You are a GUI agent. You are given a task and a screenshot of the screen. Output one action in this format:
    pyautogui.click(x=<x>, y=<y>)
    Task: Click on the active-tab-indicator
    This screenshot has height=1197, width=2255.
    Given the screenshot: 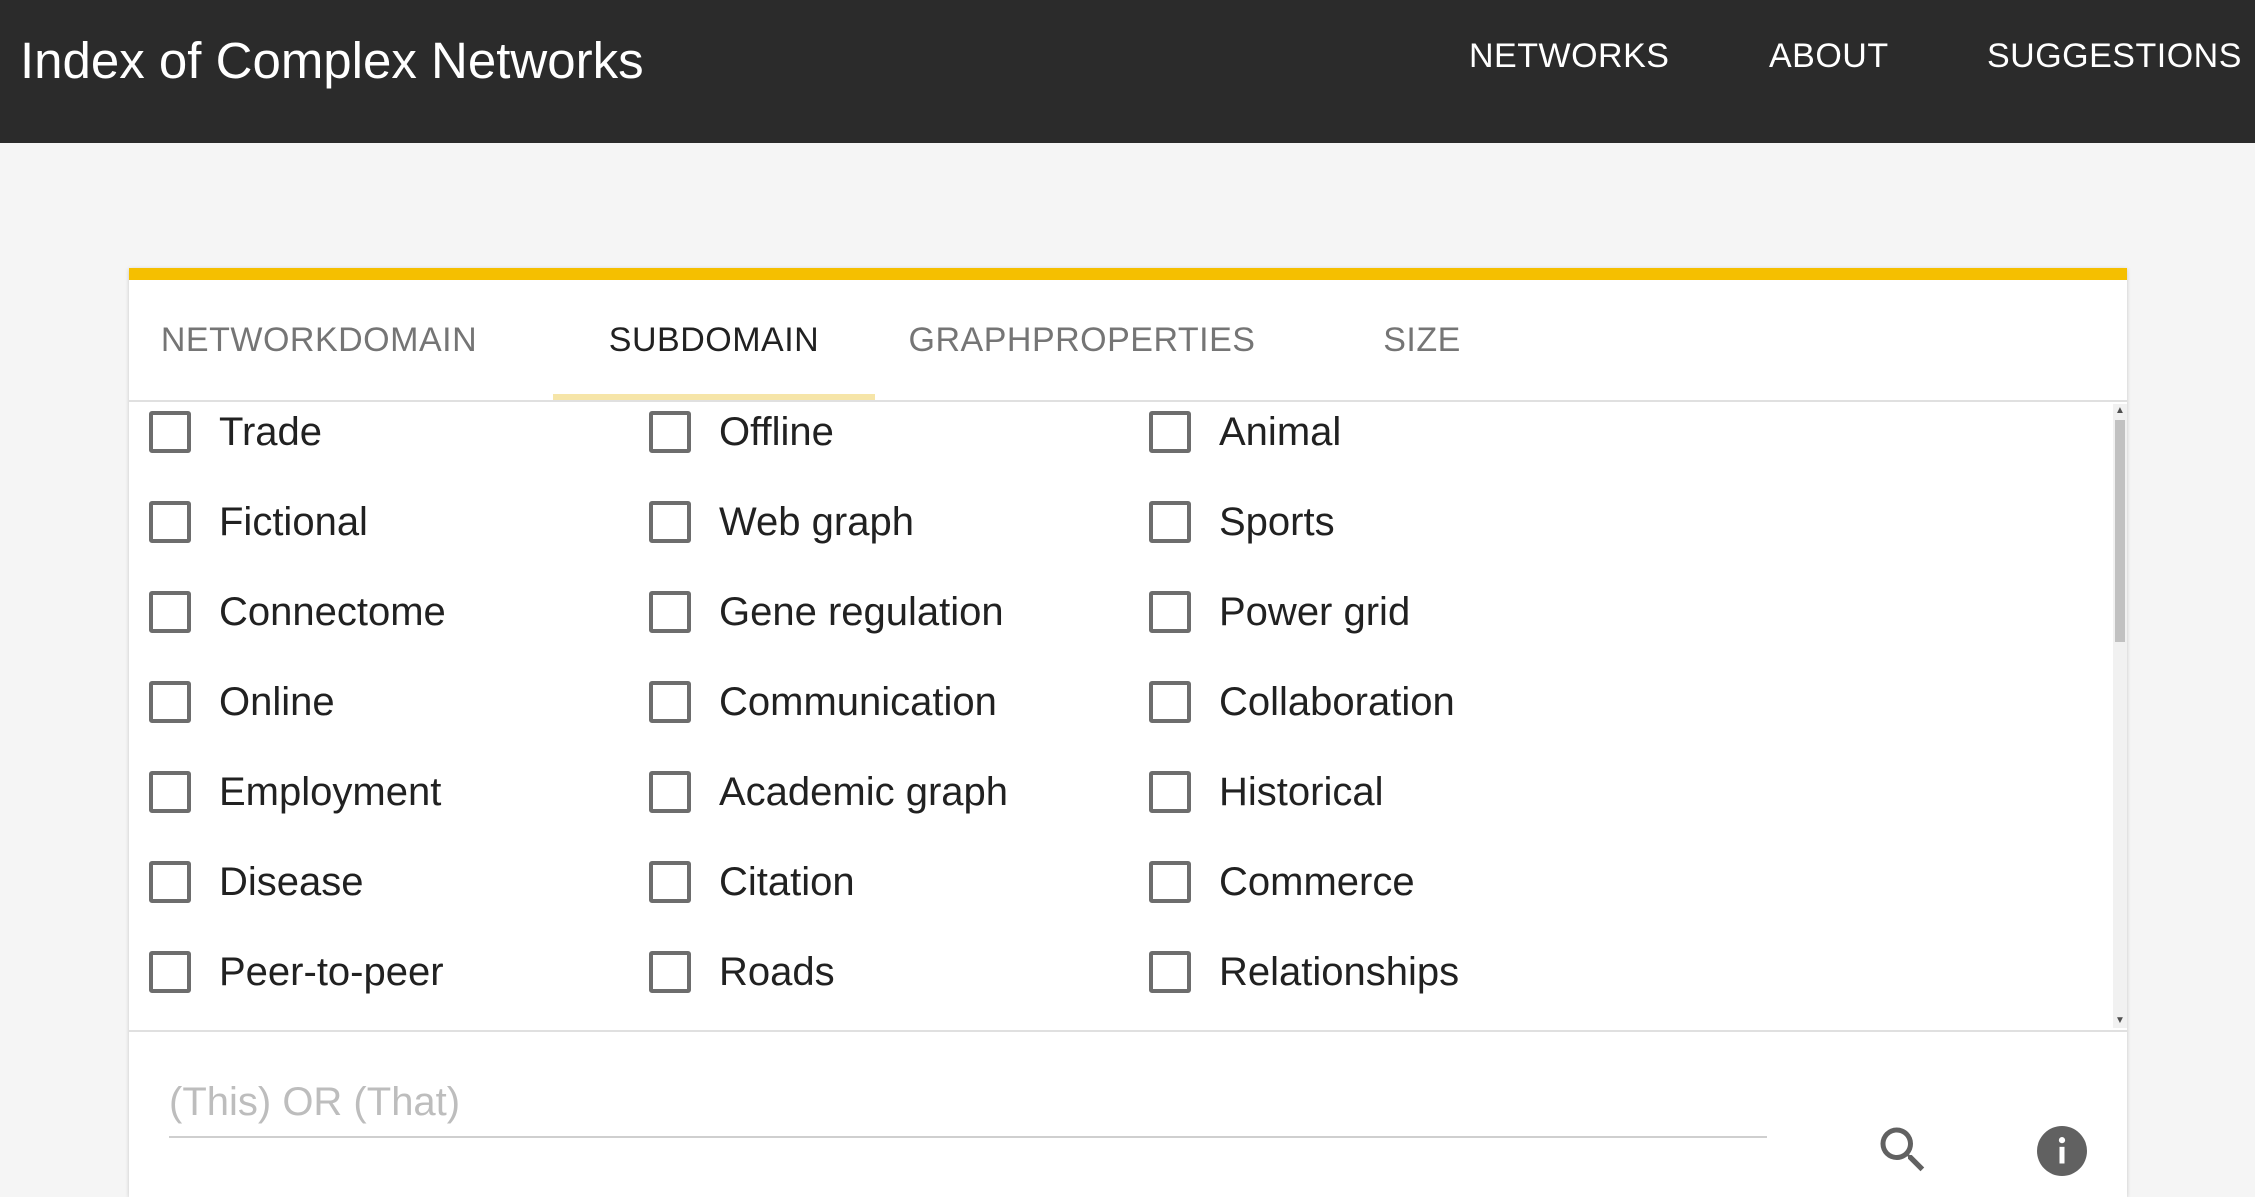 What is the action you would take?
    pyautogui.click(x=714, y=397)
    